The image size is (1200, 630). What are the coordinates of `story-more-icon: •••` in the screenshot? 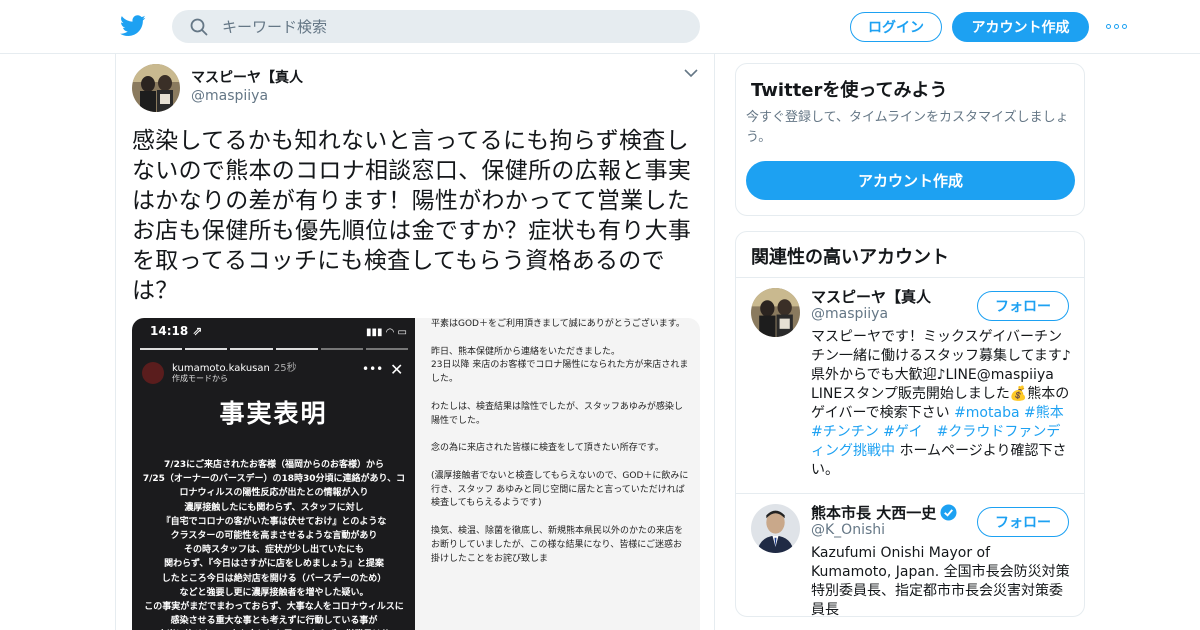 It's located at (373, 369).